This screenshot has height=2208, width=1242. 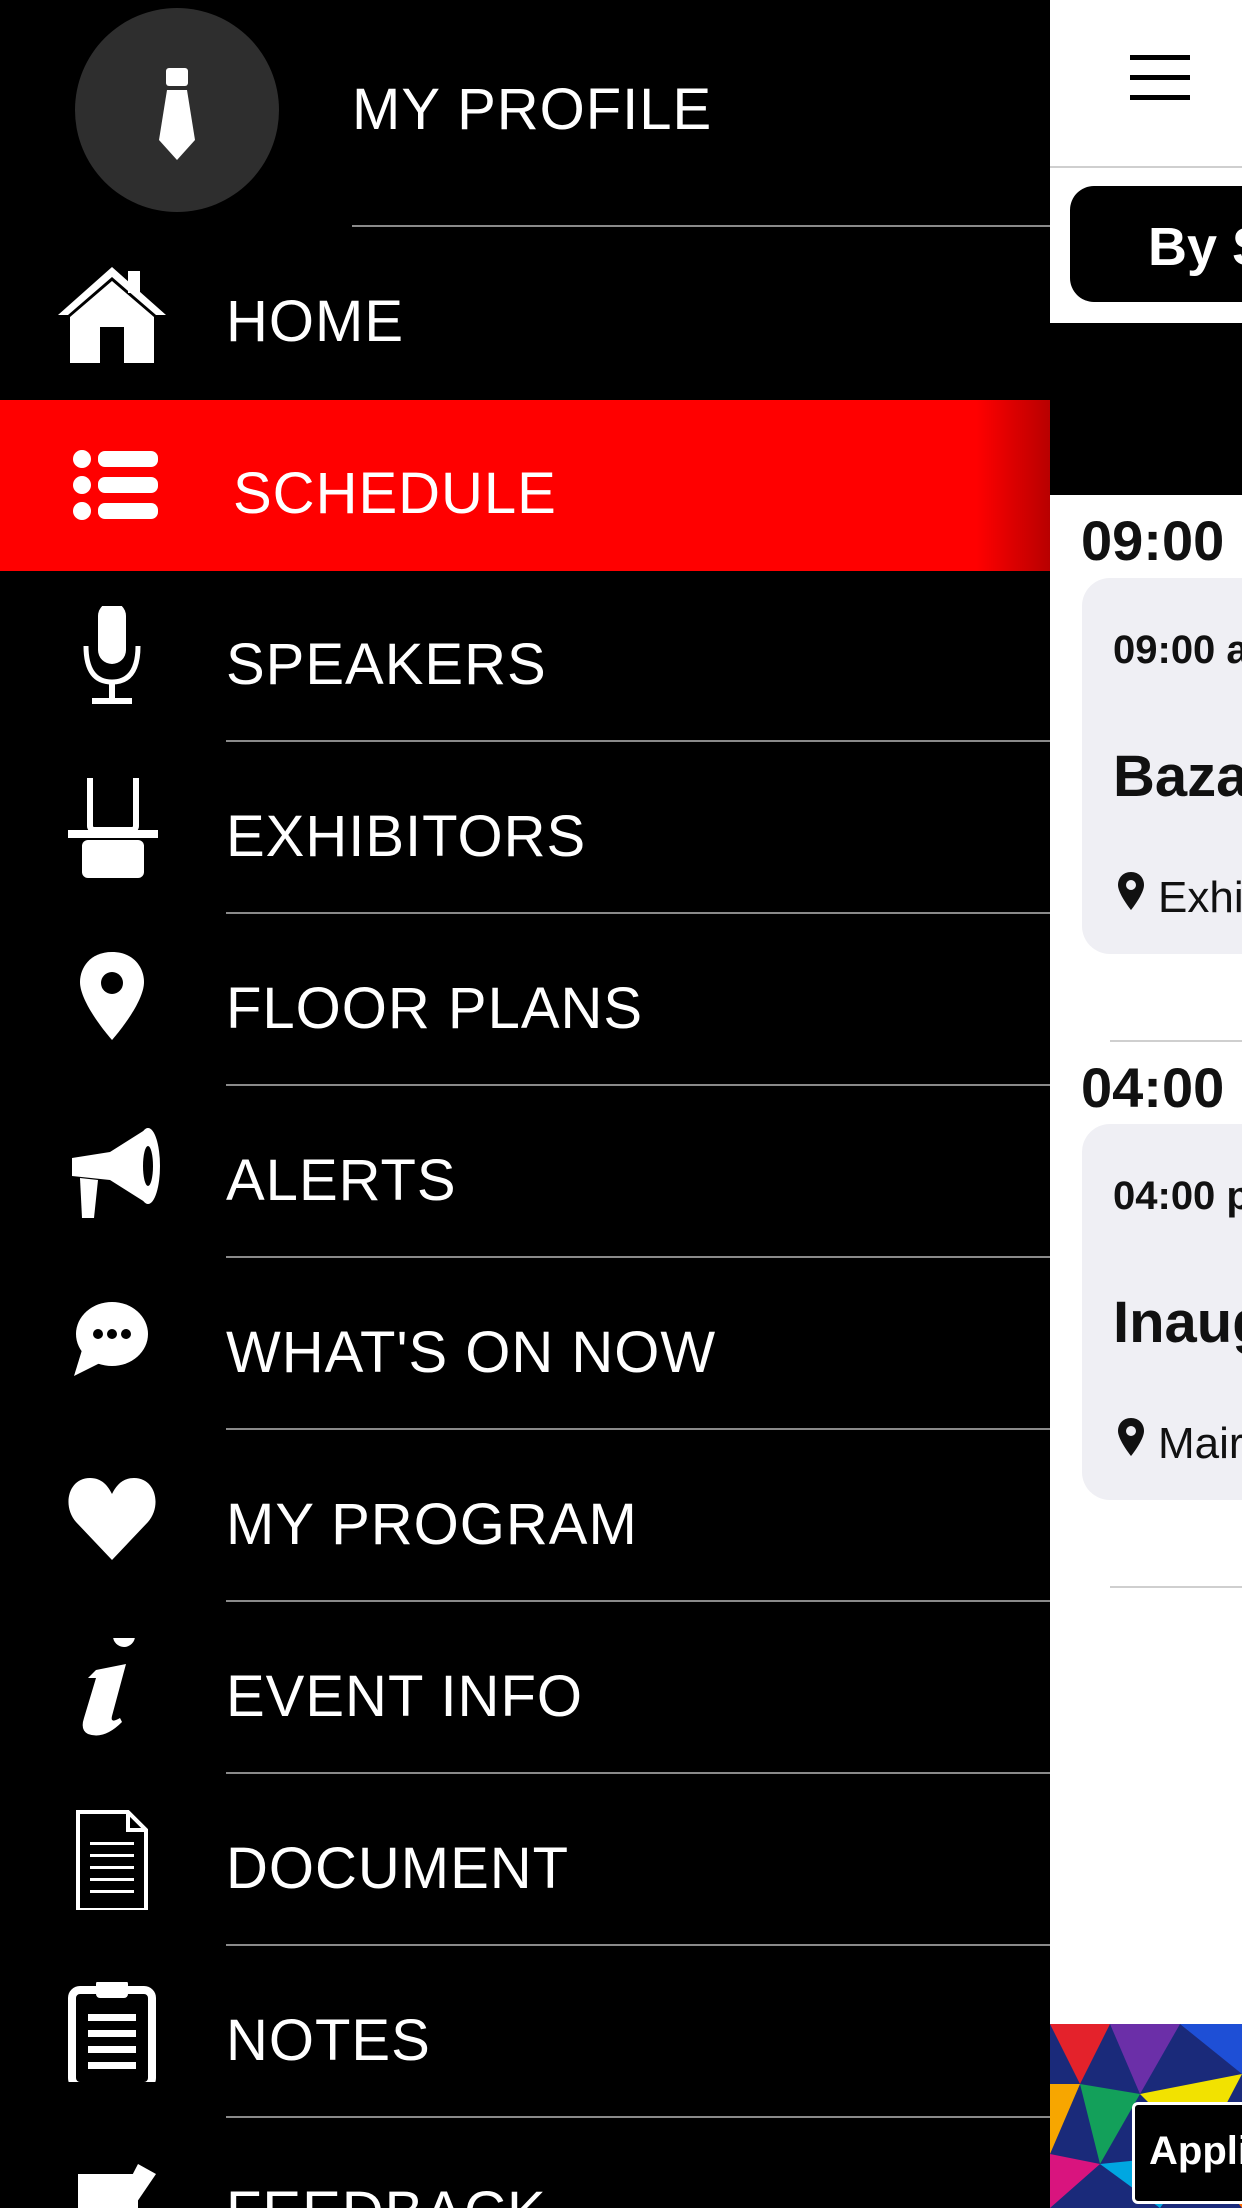 I want to click on session-location: Mair, so click(x=1200, y=1443).